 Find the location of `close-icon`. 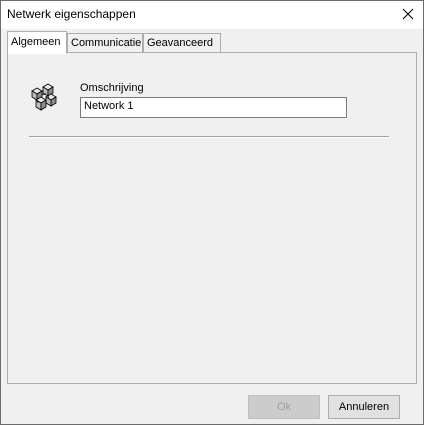

close-icon is located at coordinates (408, 14).